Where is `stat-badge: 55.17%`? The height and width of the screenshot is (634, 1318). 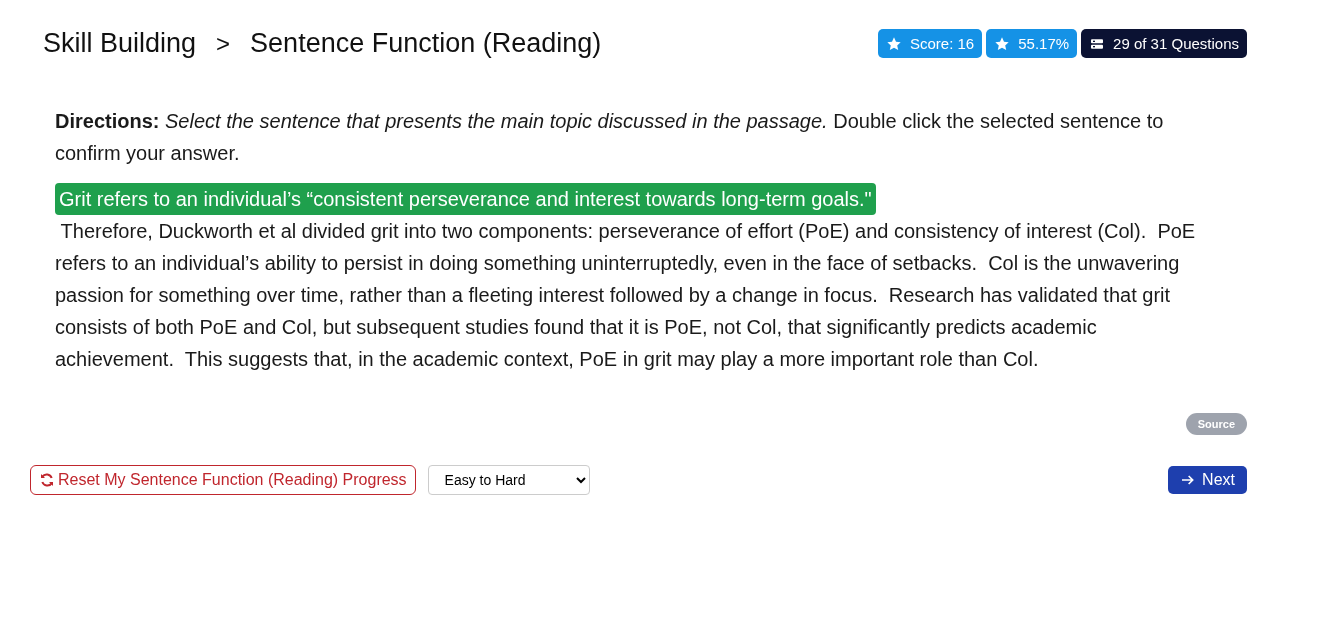
stat-badge: 55.17% is located at coordinates (1032, 43).